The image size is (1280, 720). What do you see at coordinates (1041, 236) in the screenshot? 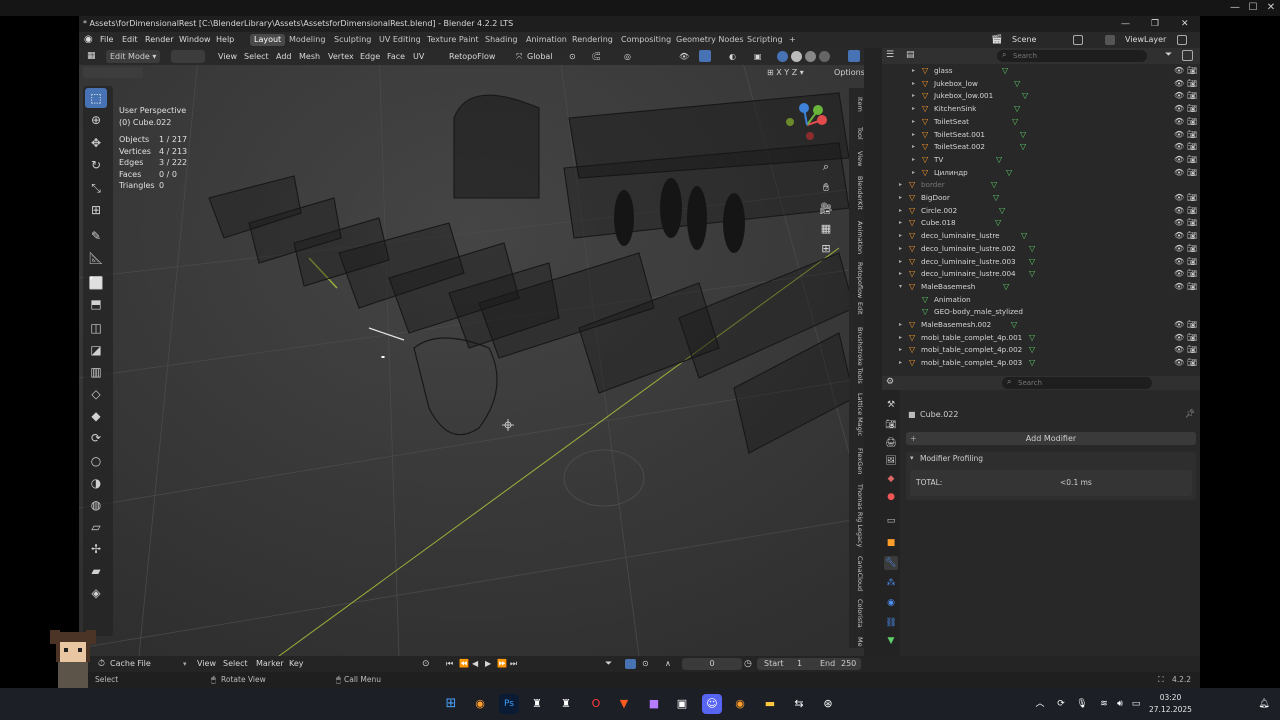
I see `outliner-row: ▸ ▽ deco_luminaire_lustre ▽ 👁︎ 📷︎` at bounding box center [1041, 236].